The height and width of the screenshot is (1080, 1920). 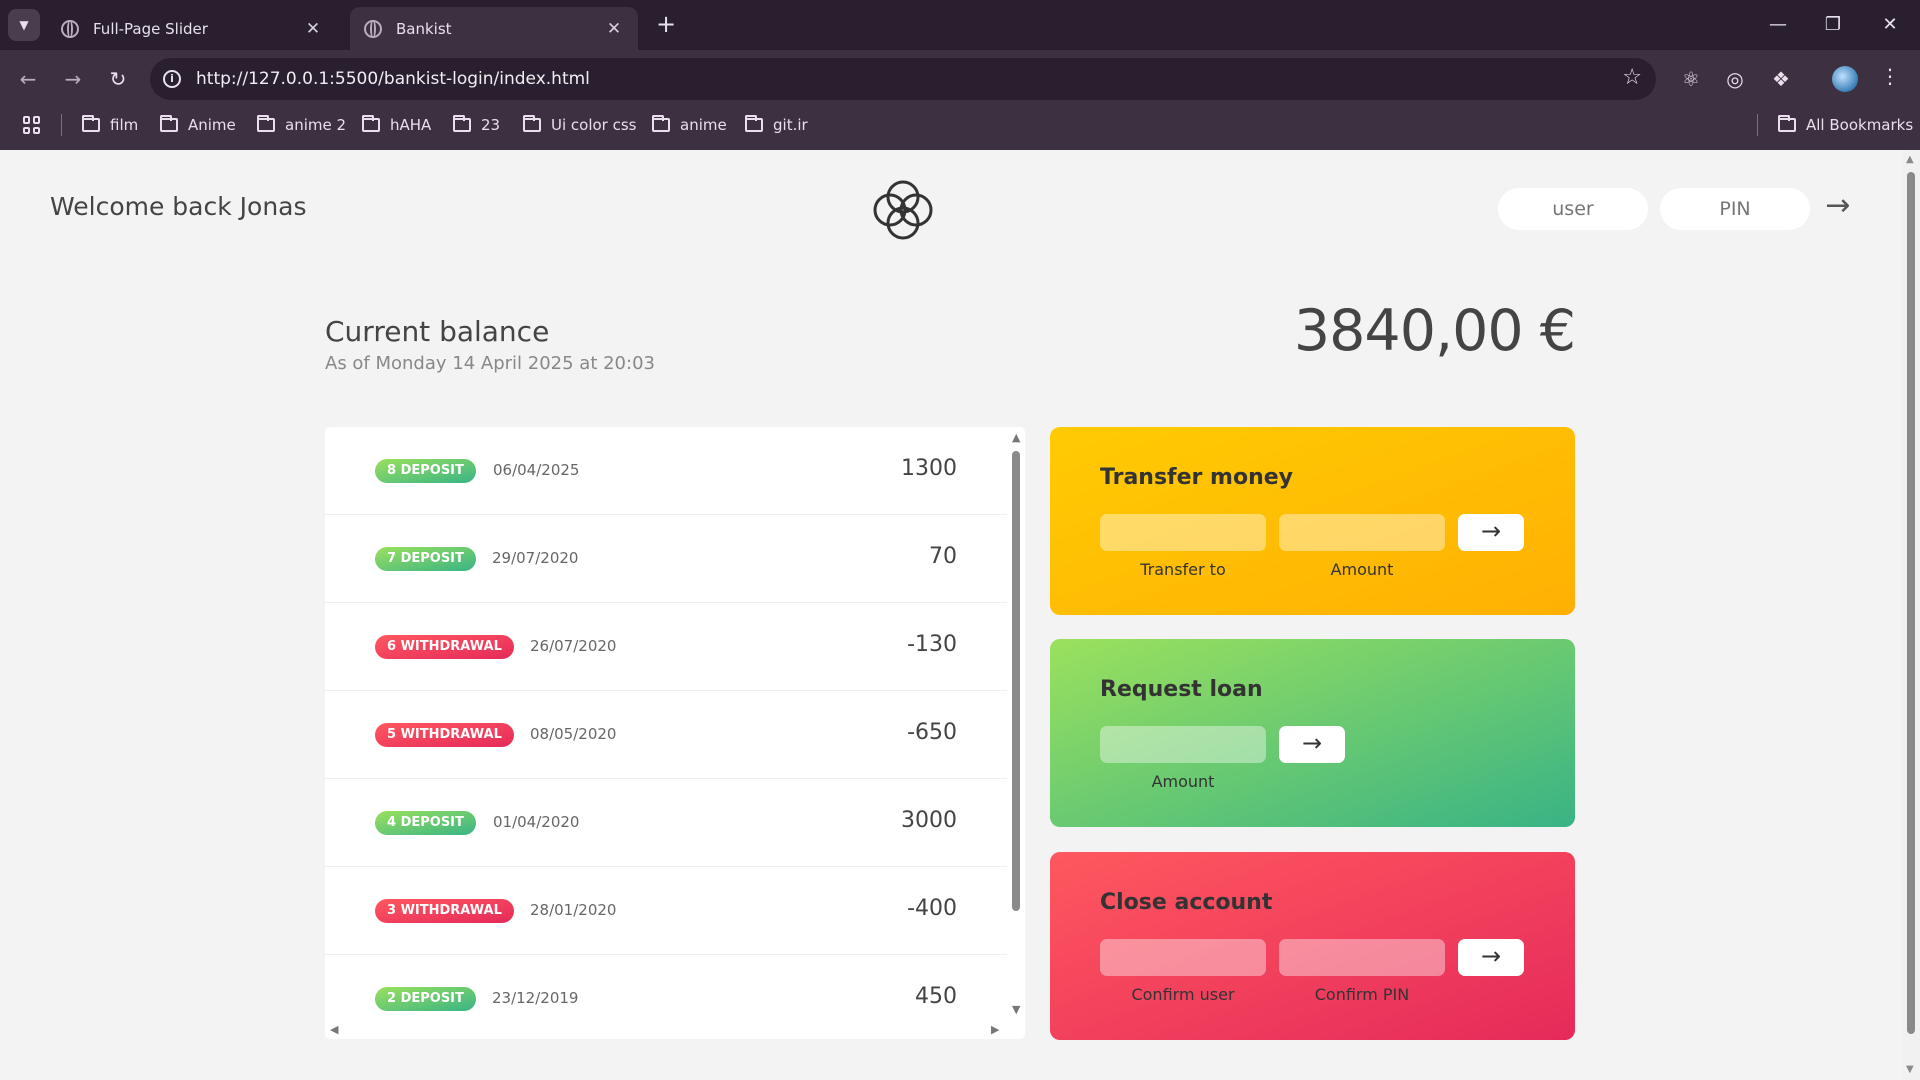 I want to click on balance-label: Current balance, so click(x=437, y=331).